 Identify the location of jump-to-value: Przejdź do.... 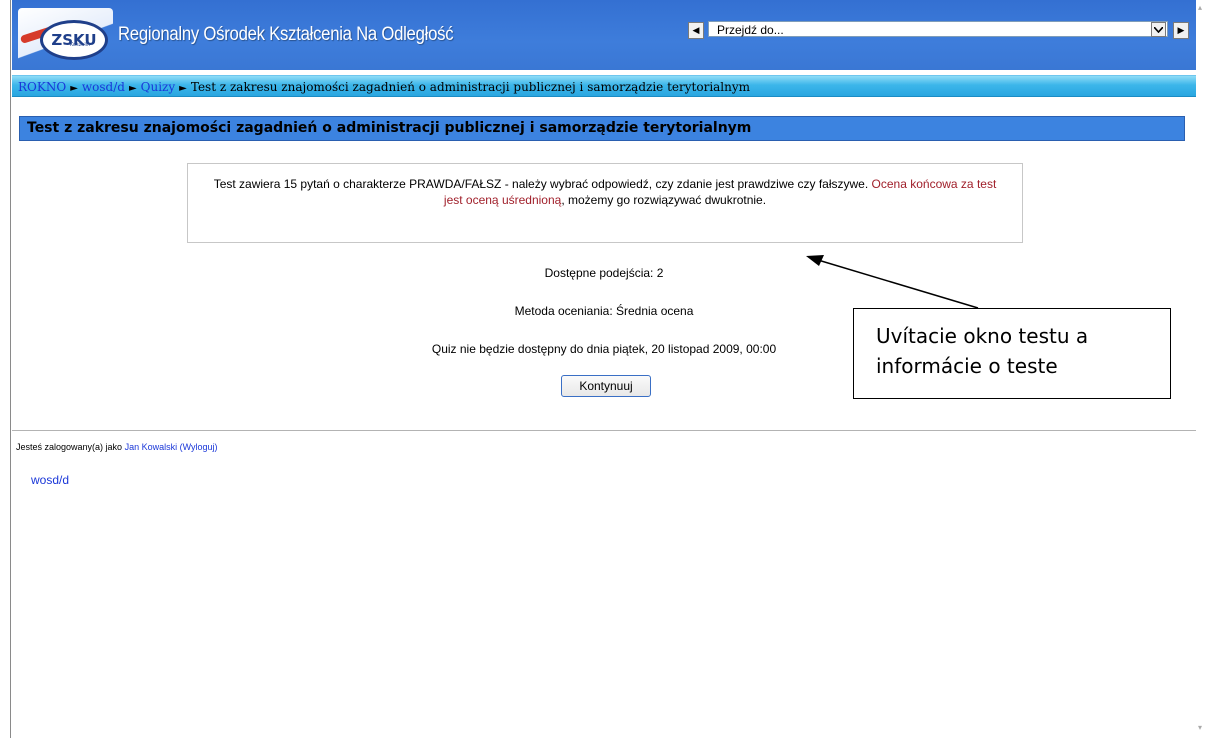
(750, 30).